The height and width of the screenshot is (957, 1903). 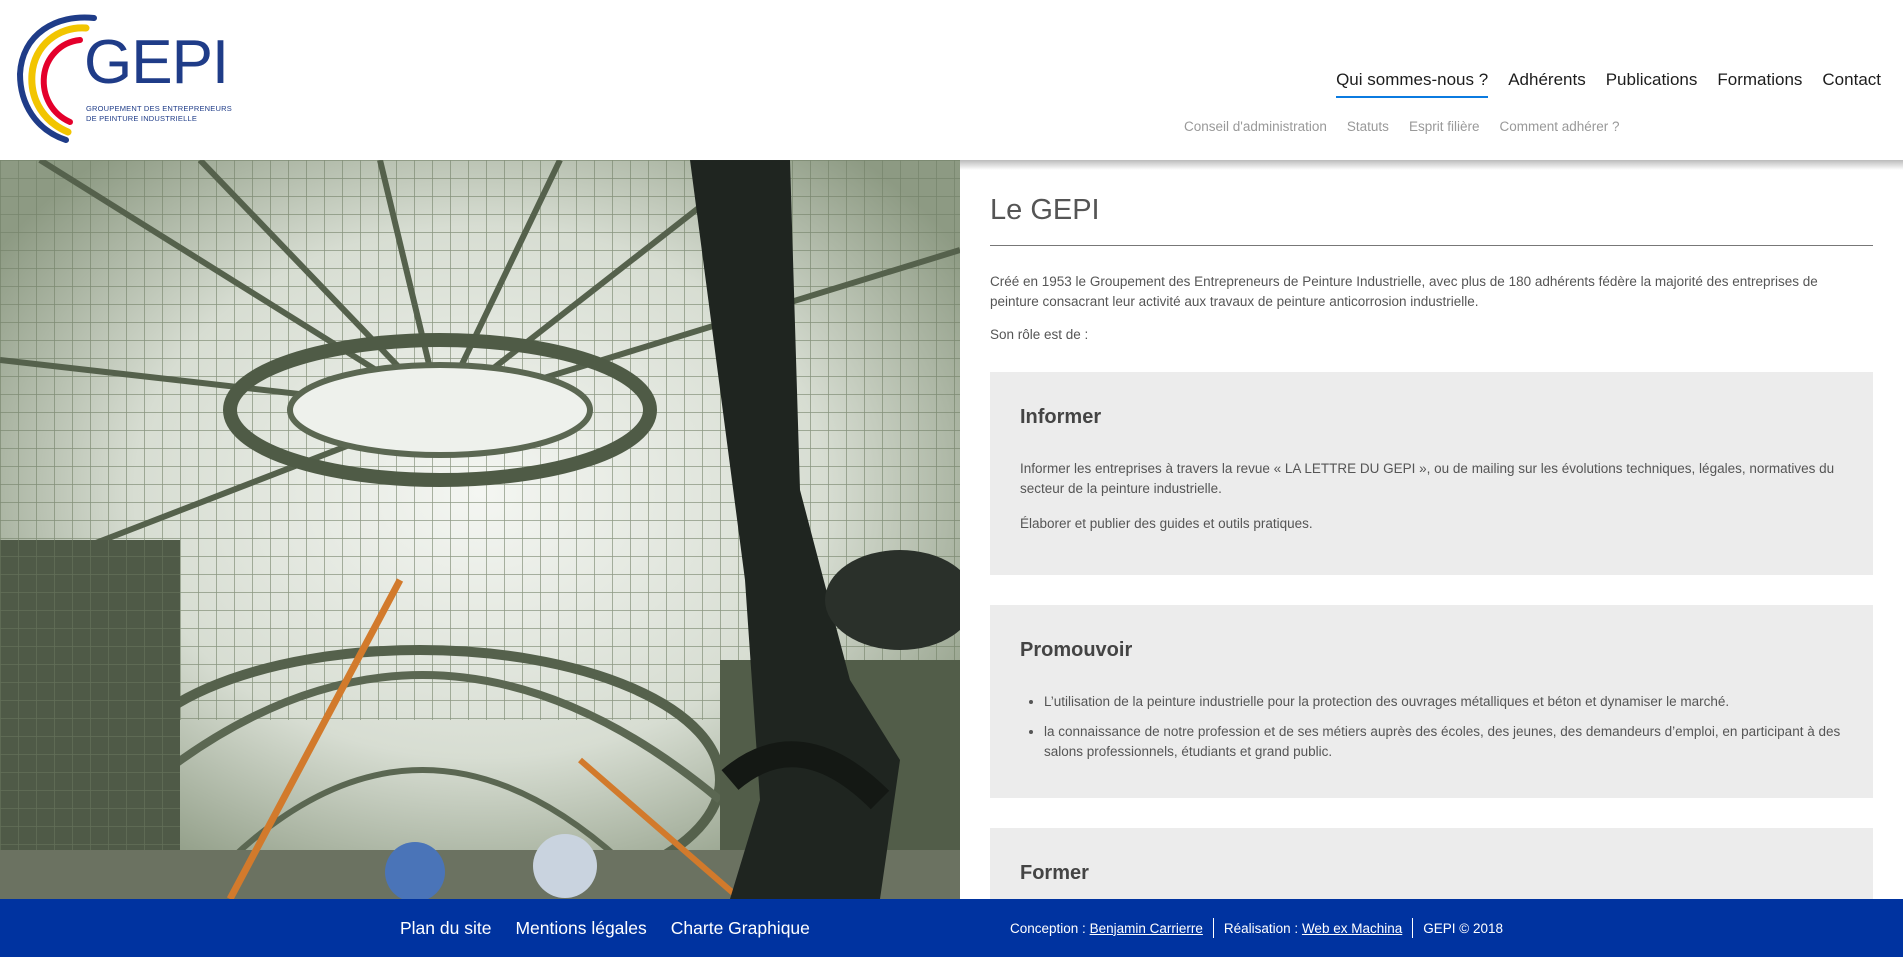 I want to click on card-former: Former, so click(x=1431, y=863).